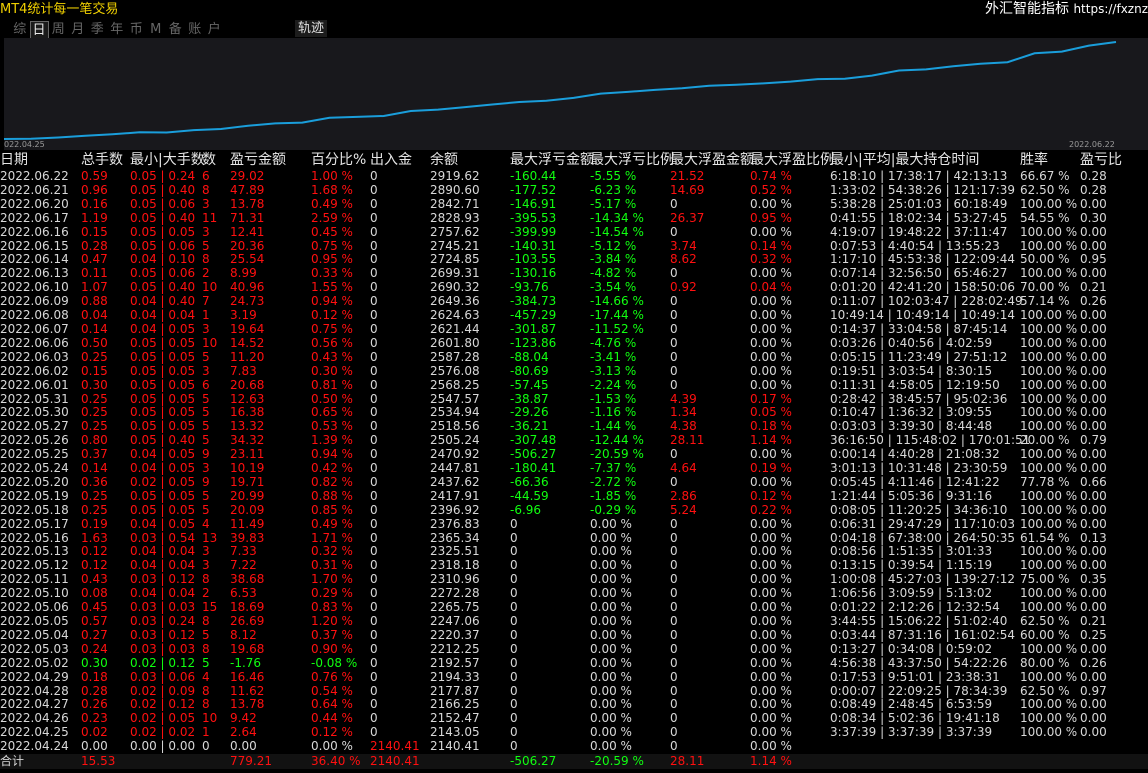  I want to click on totals-io: 2140.41, so click(395, 761).